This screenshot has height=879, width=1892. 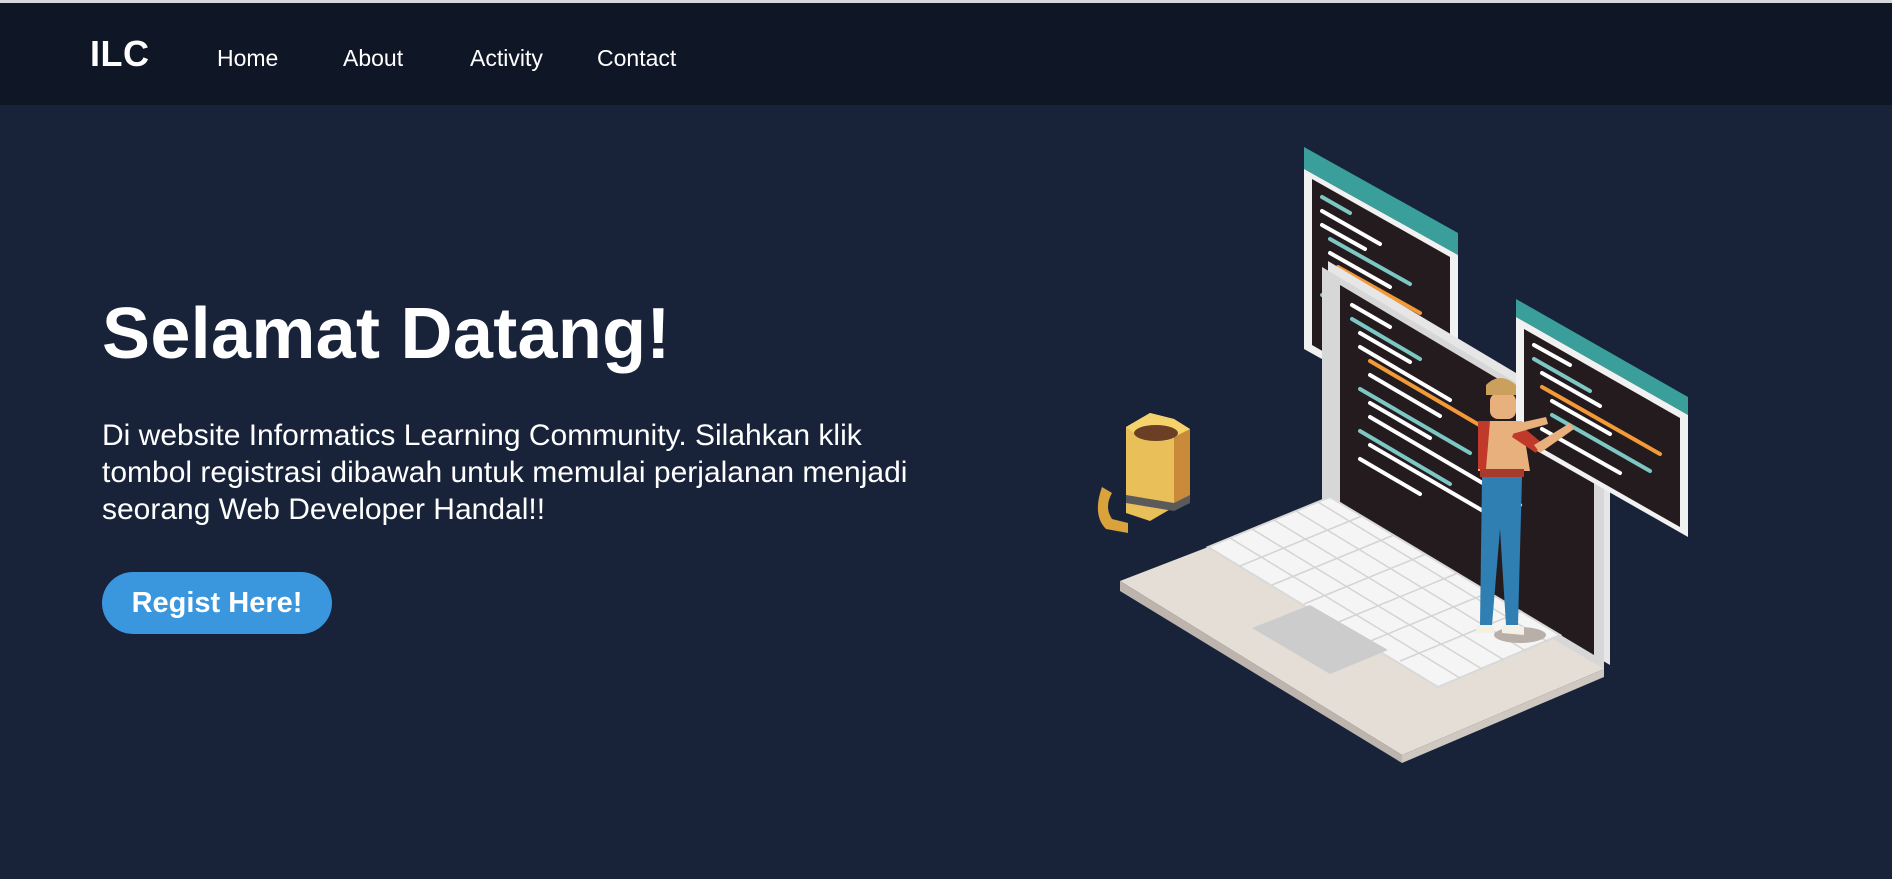 I want to click on coffee-mug, so click(x=1143, y=473).